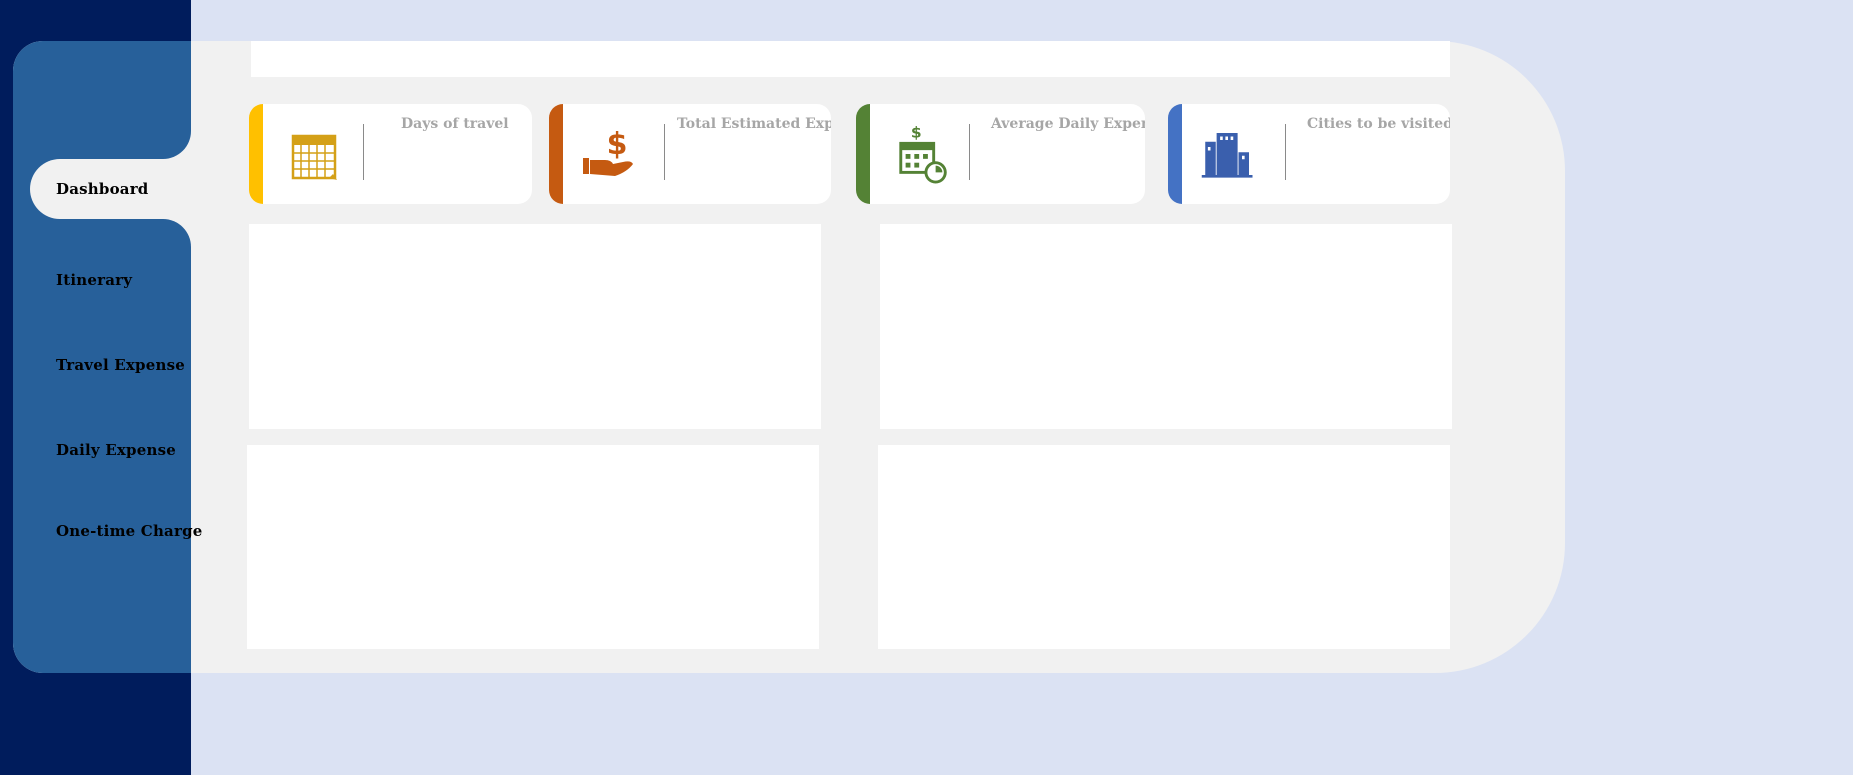 The height and width of the screenshot is (775, 1853). Describe the element at coordinates (171, 234) in the screenshot. I see `active-tab-corner-bottom` at that location.